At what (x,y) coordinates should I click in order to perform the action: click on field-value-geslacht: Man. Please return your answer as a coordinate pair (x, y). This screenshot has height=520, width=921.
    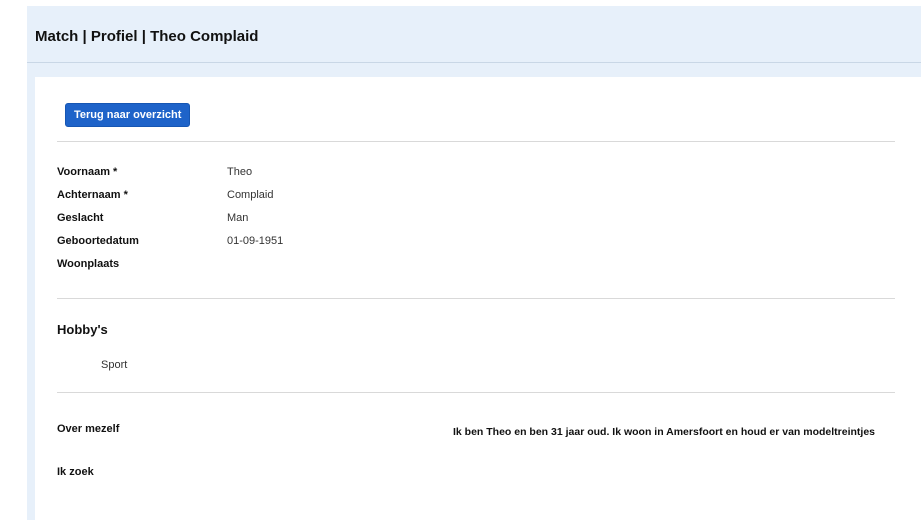
    Looking at the image, I should click on (238, 218).